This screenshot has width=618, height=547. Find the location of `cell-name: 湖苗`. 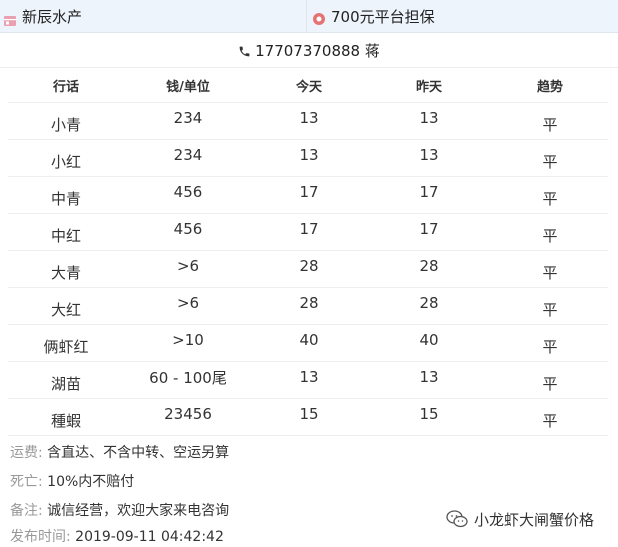

cell-name: 湖苗 is located at coordinates (66, 380).